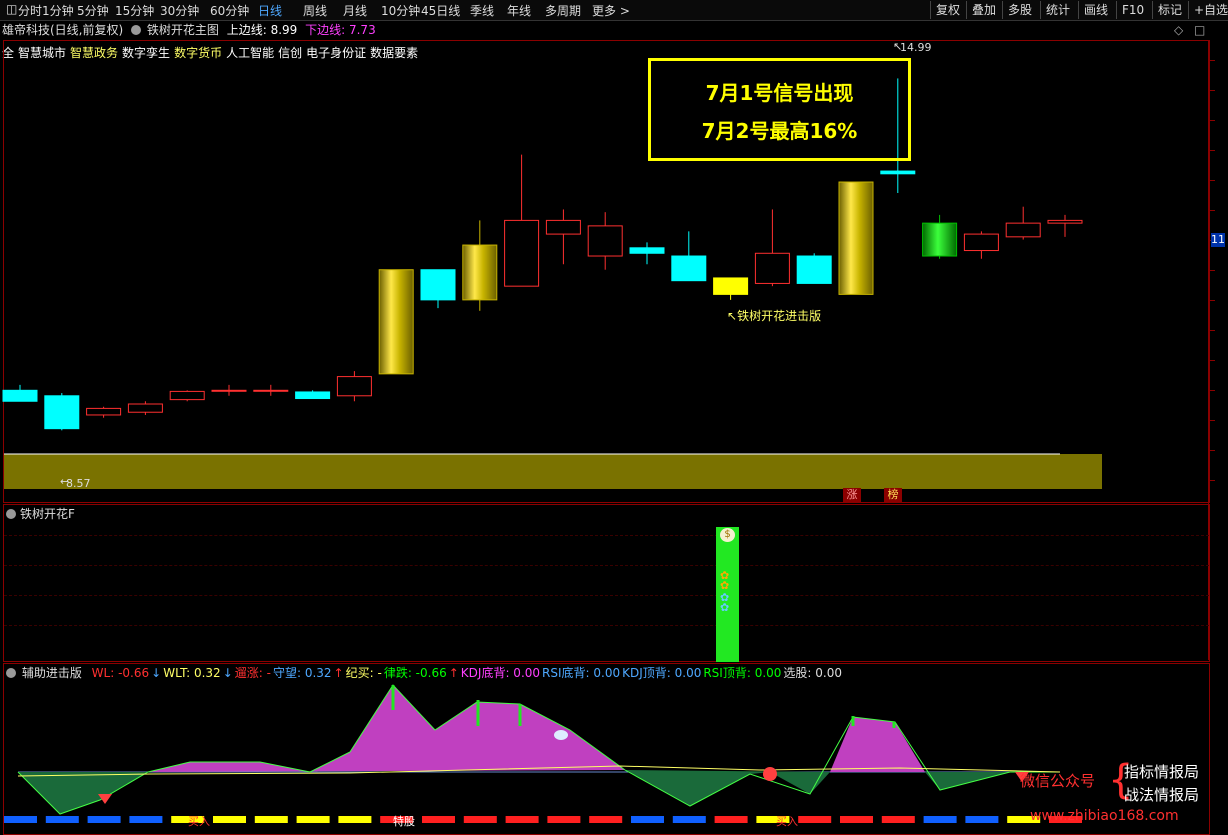 The height and width of the screenshot is (835, 1228). I want to click on panel-2-title: 铁树开花F, so click(40, 513).